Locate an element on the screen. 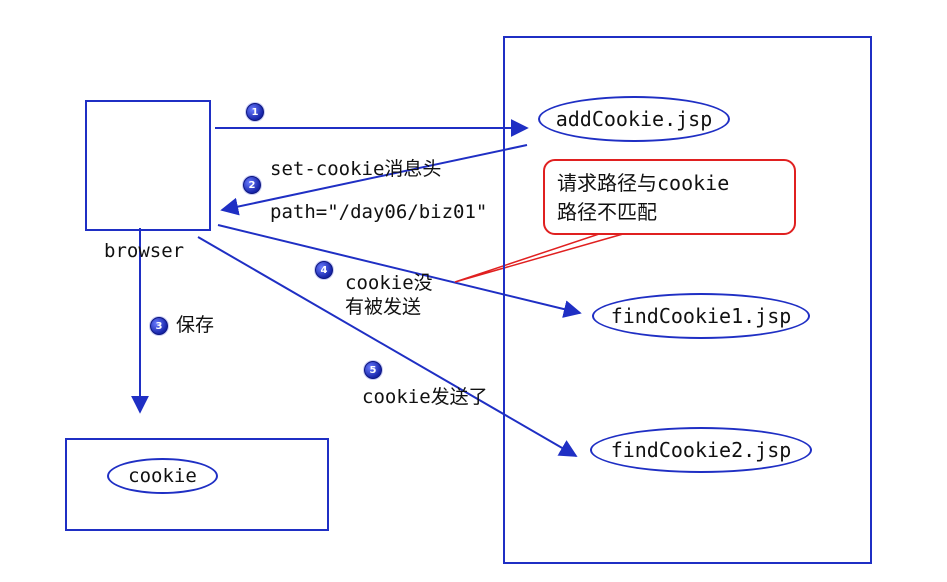 Image resolution: width=947 pixels, height=582 pixels. save-label: 保存 is located at coordinates (195, 325).